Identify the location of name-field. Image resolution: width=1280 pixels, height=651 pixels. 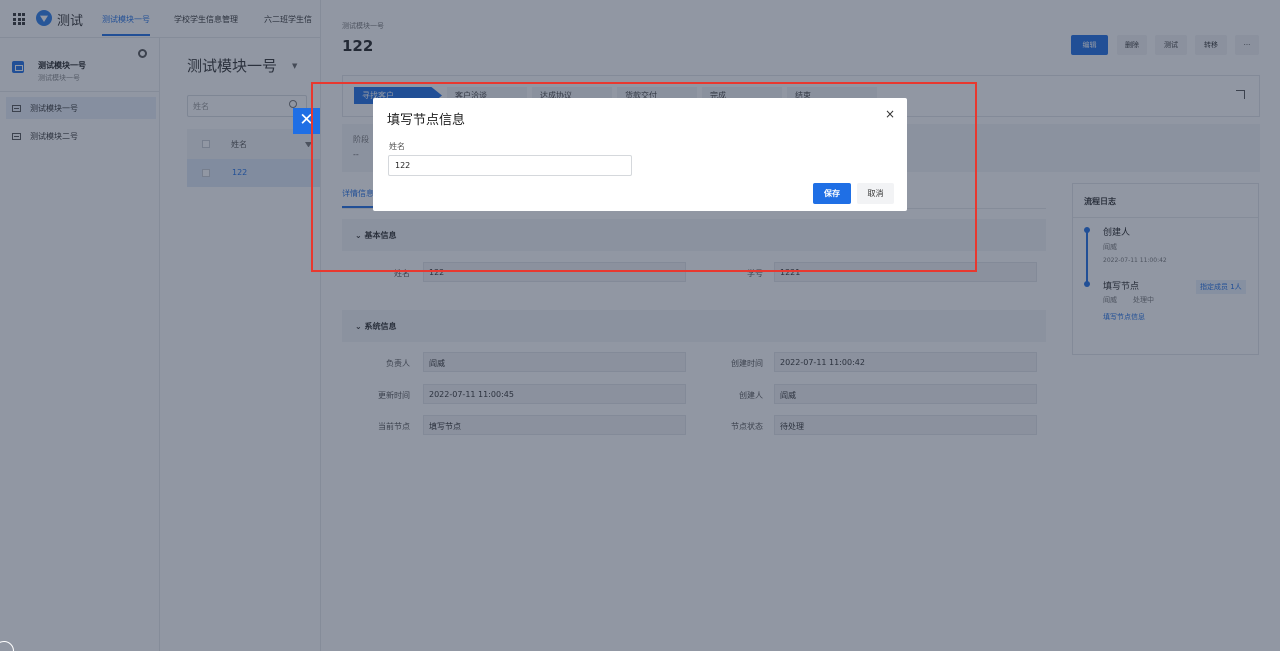
(510, 165).